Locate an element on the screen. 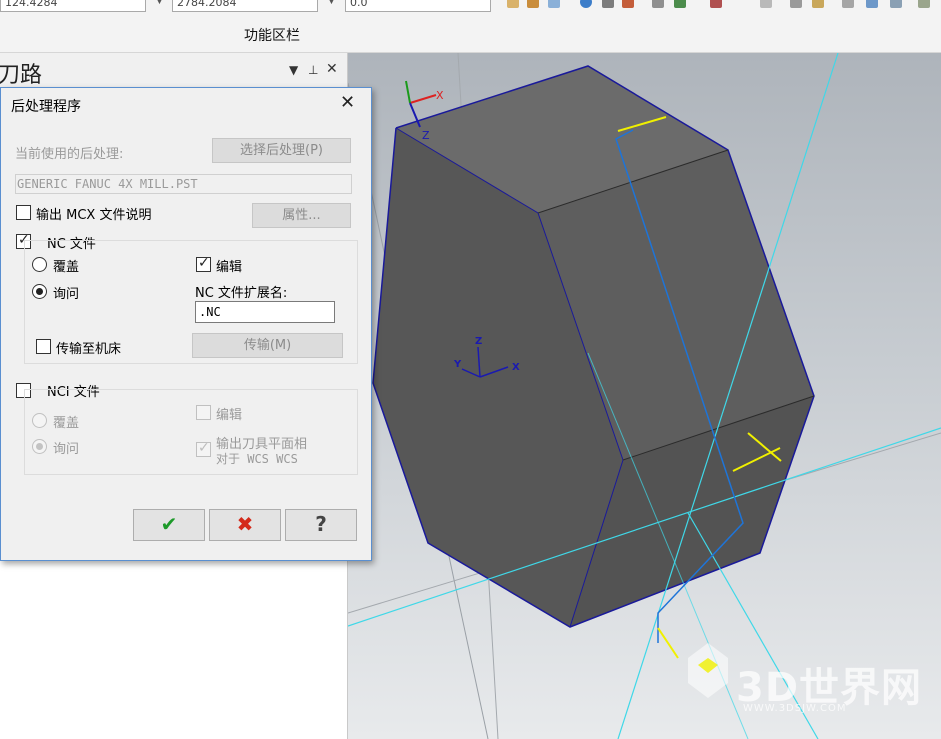  nci-ask-radio is located at coordinates (39, 446).